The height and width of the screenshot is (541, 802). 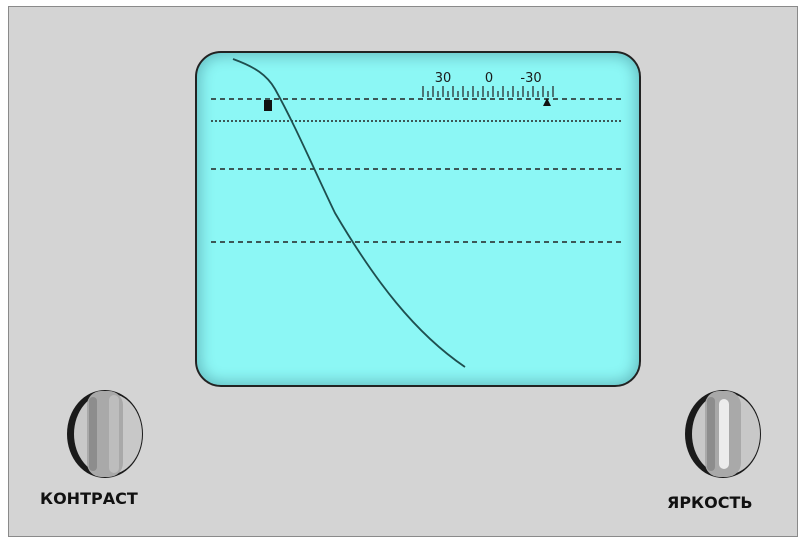 I want to click on brightness-knob, so click(x=724, y=434).